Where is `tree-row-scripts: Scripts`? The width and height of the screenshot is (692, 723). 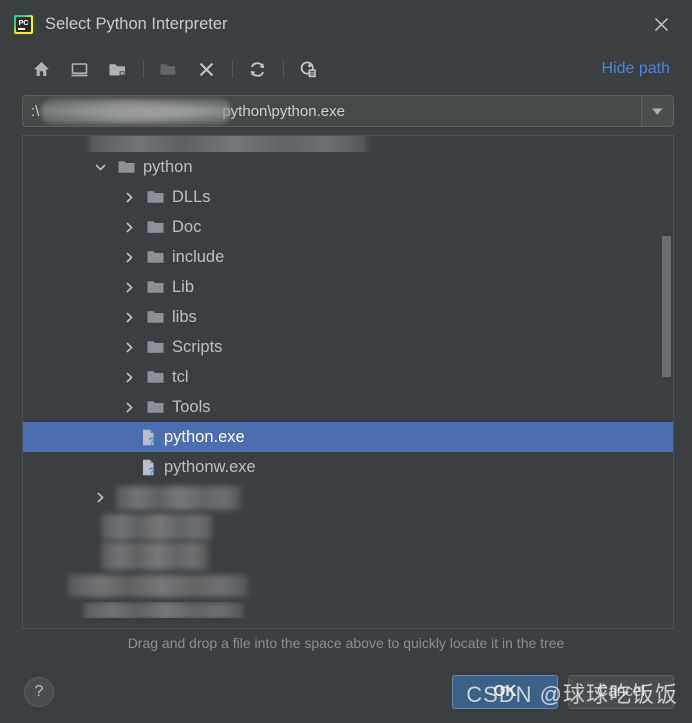
tree-row-scripts: Scripts is located at coordinates (348, 347).